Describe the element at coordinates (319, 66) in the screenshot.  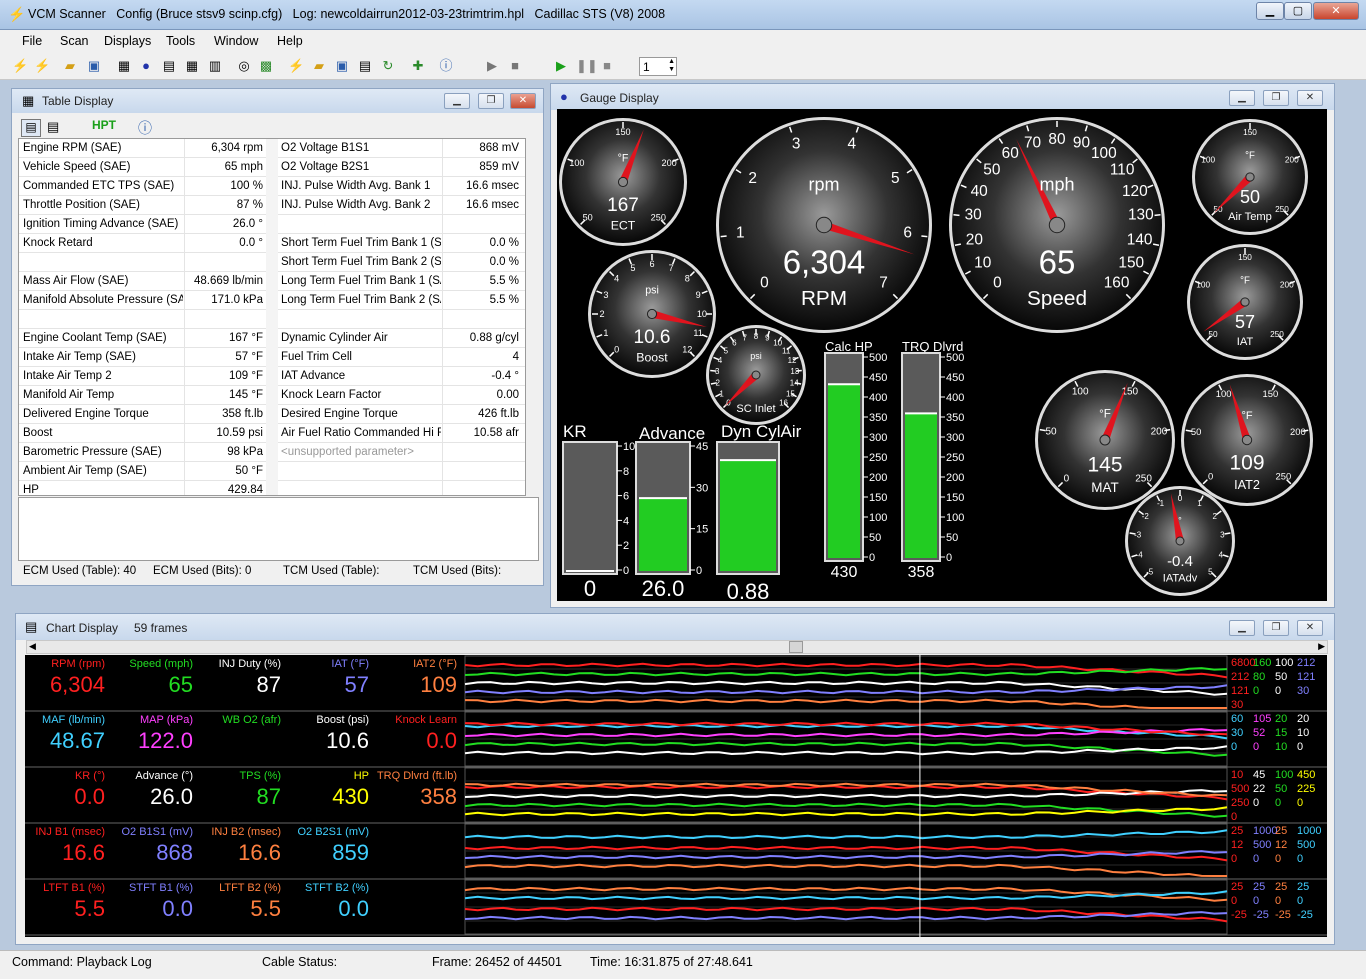
I see `open-log-icon: ▰` at that location.